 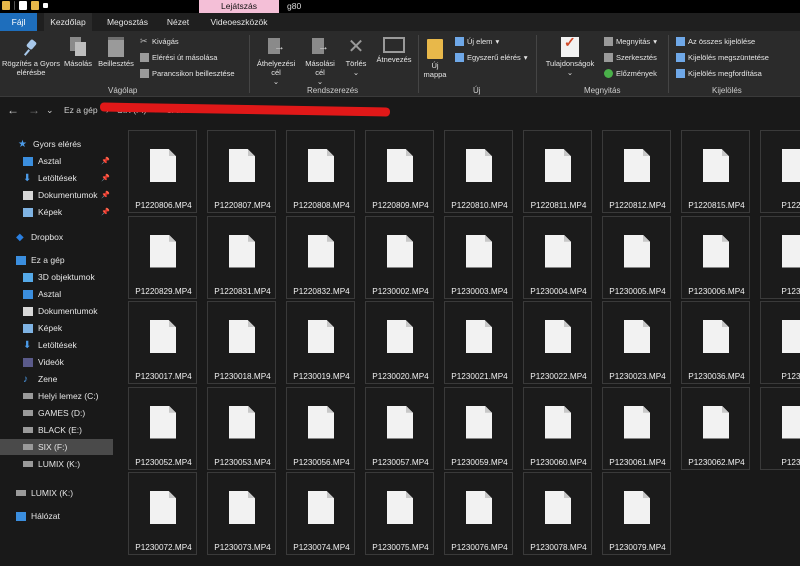 I want to click on new-item-button: Új elem ▾, so click(x=477, y=41).